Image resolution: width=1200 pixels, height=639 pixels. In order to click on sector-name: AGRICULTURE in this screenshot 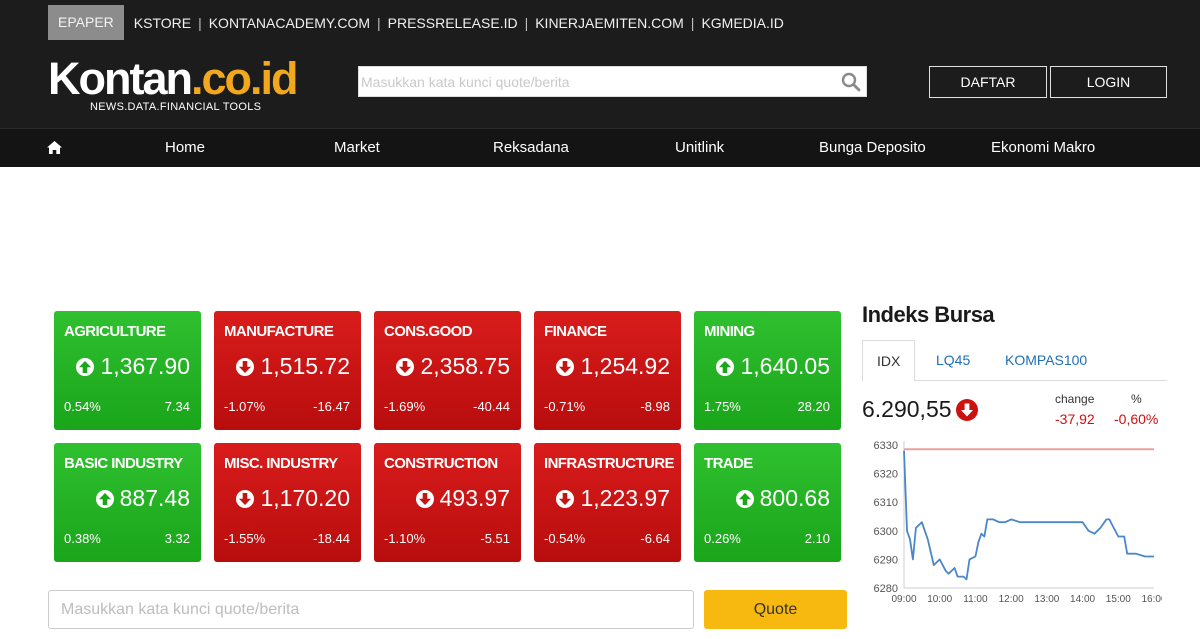, I will do `click(115, 331)`.